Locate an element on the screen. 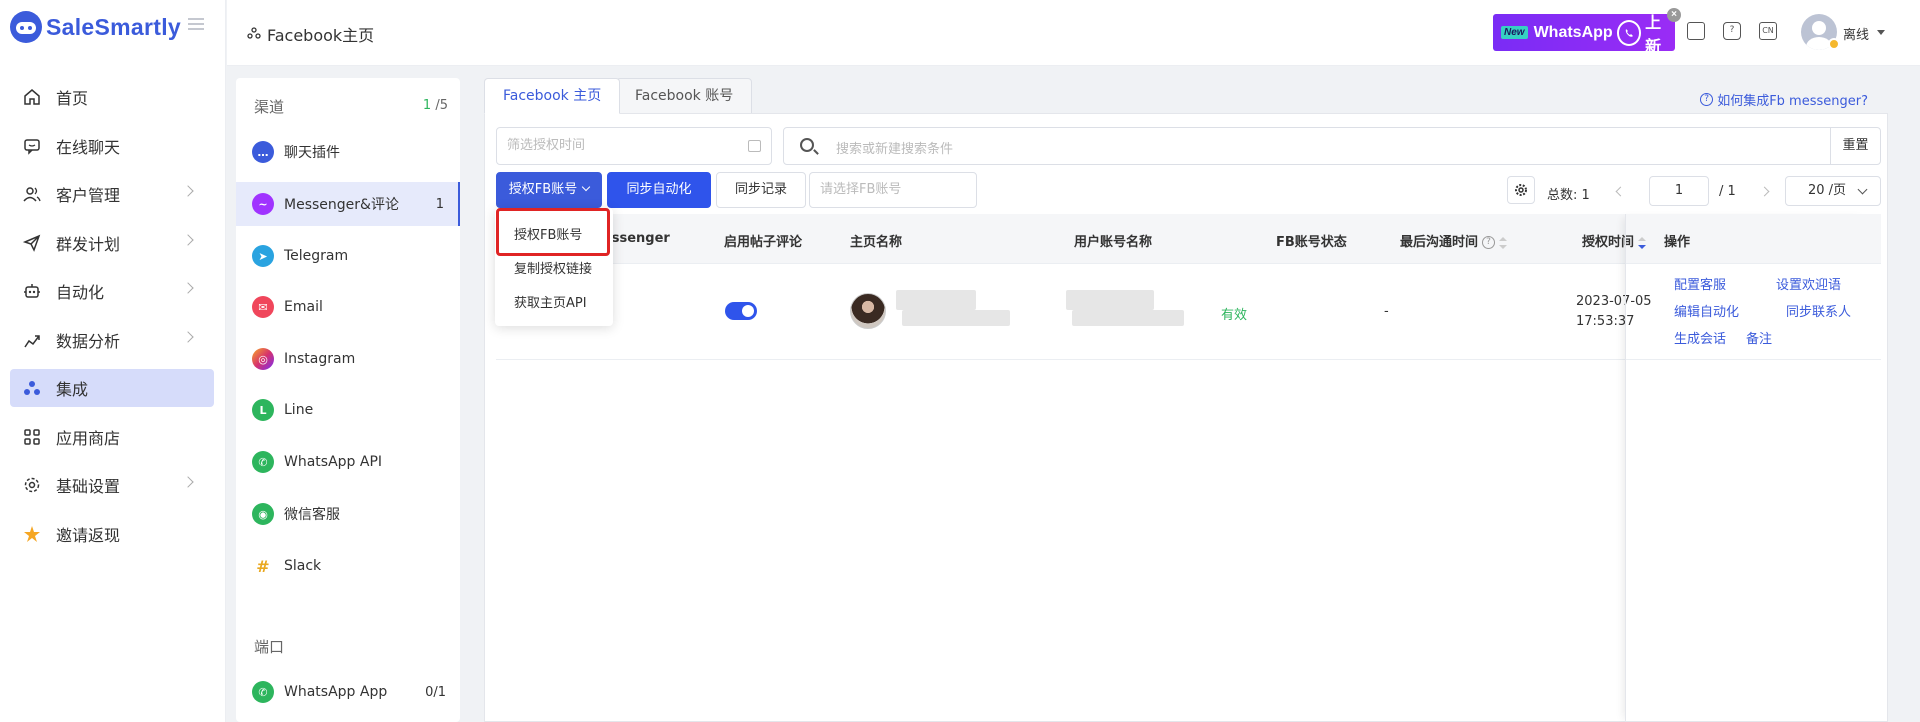 Image resolution: width=1920 pixels, height=722 pixels. nav-item-settings: 基础设置 is located at coordinates (112, 485).